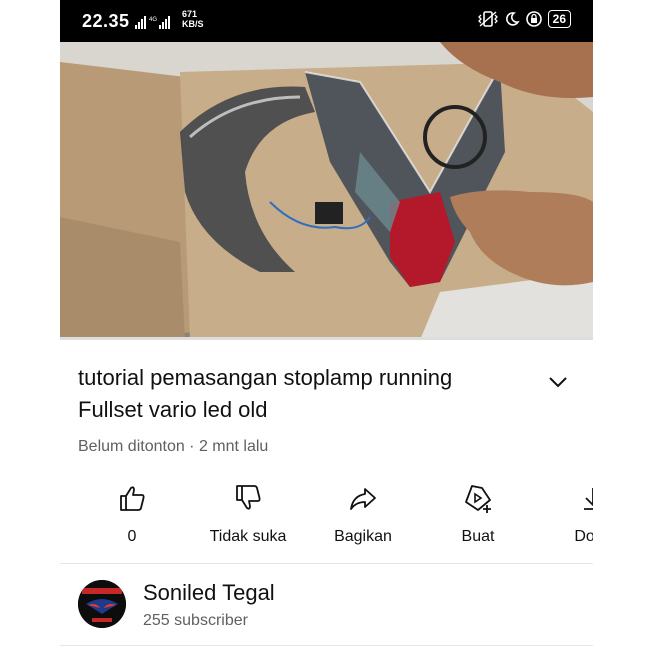  What do you see at coordinates (363, 513) in the screenshot?
I see `share-button: Bagikan` at bounding box center [363, 513].